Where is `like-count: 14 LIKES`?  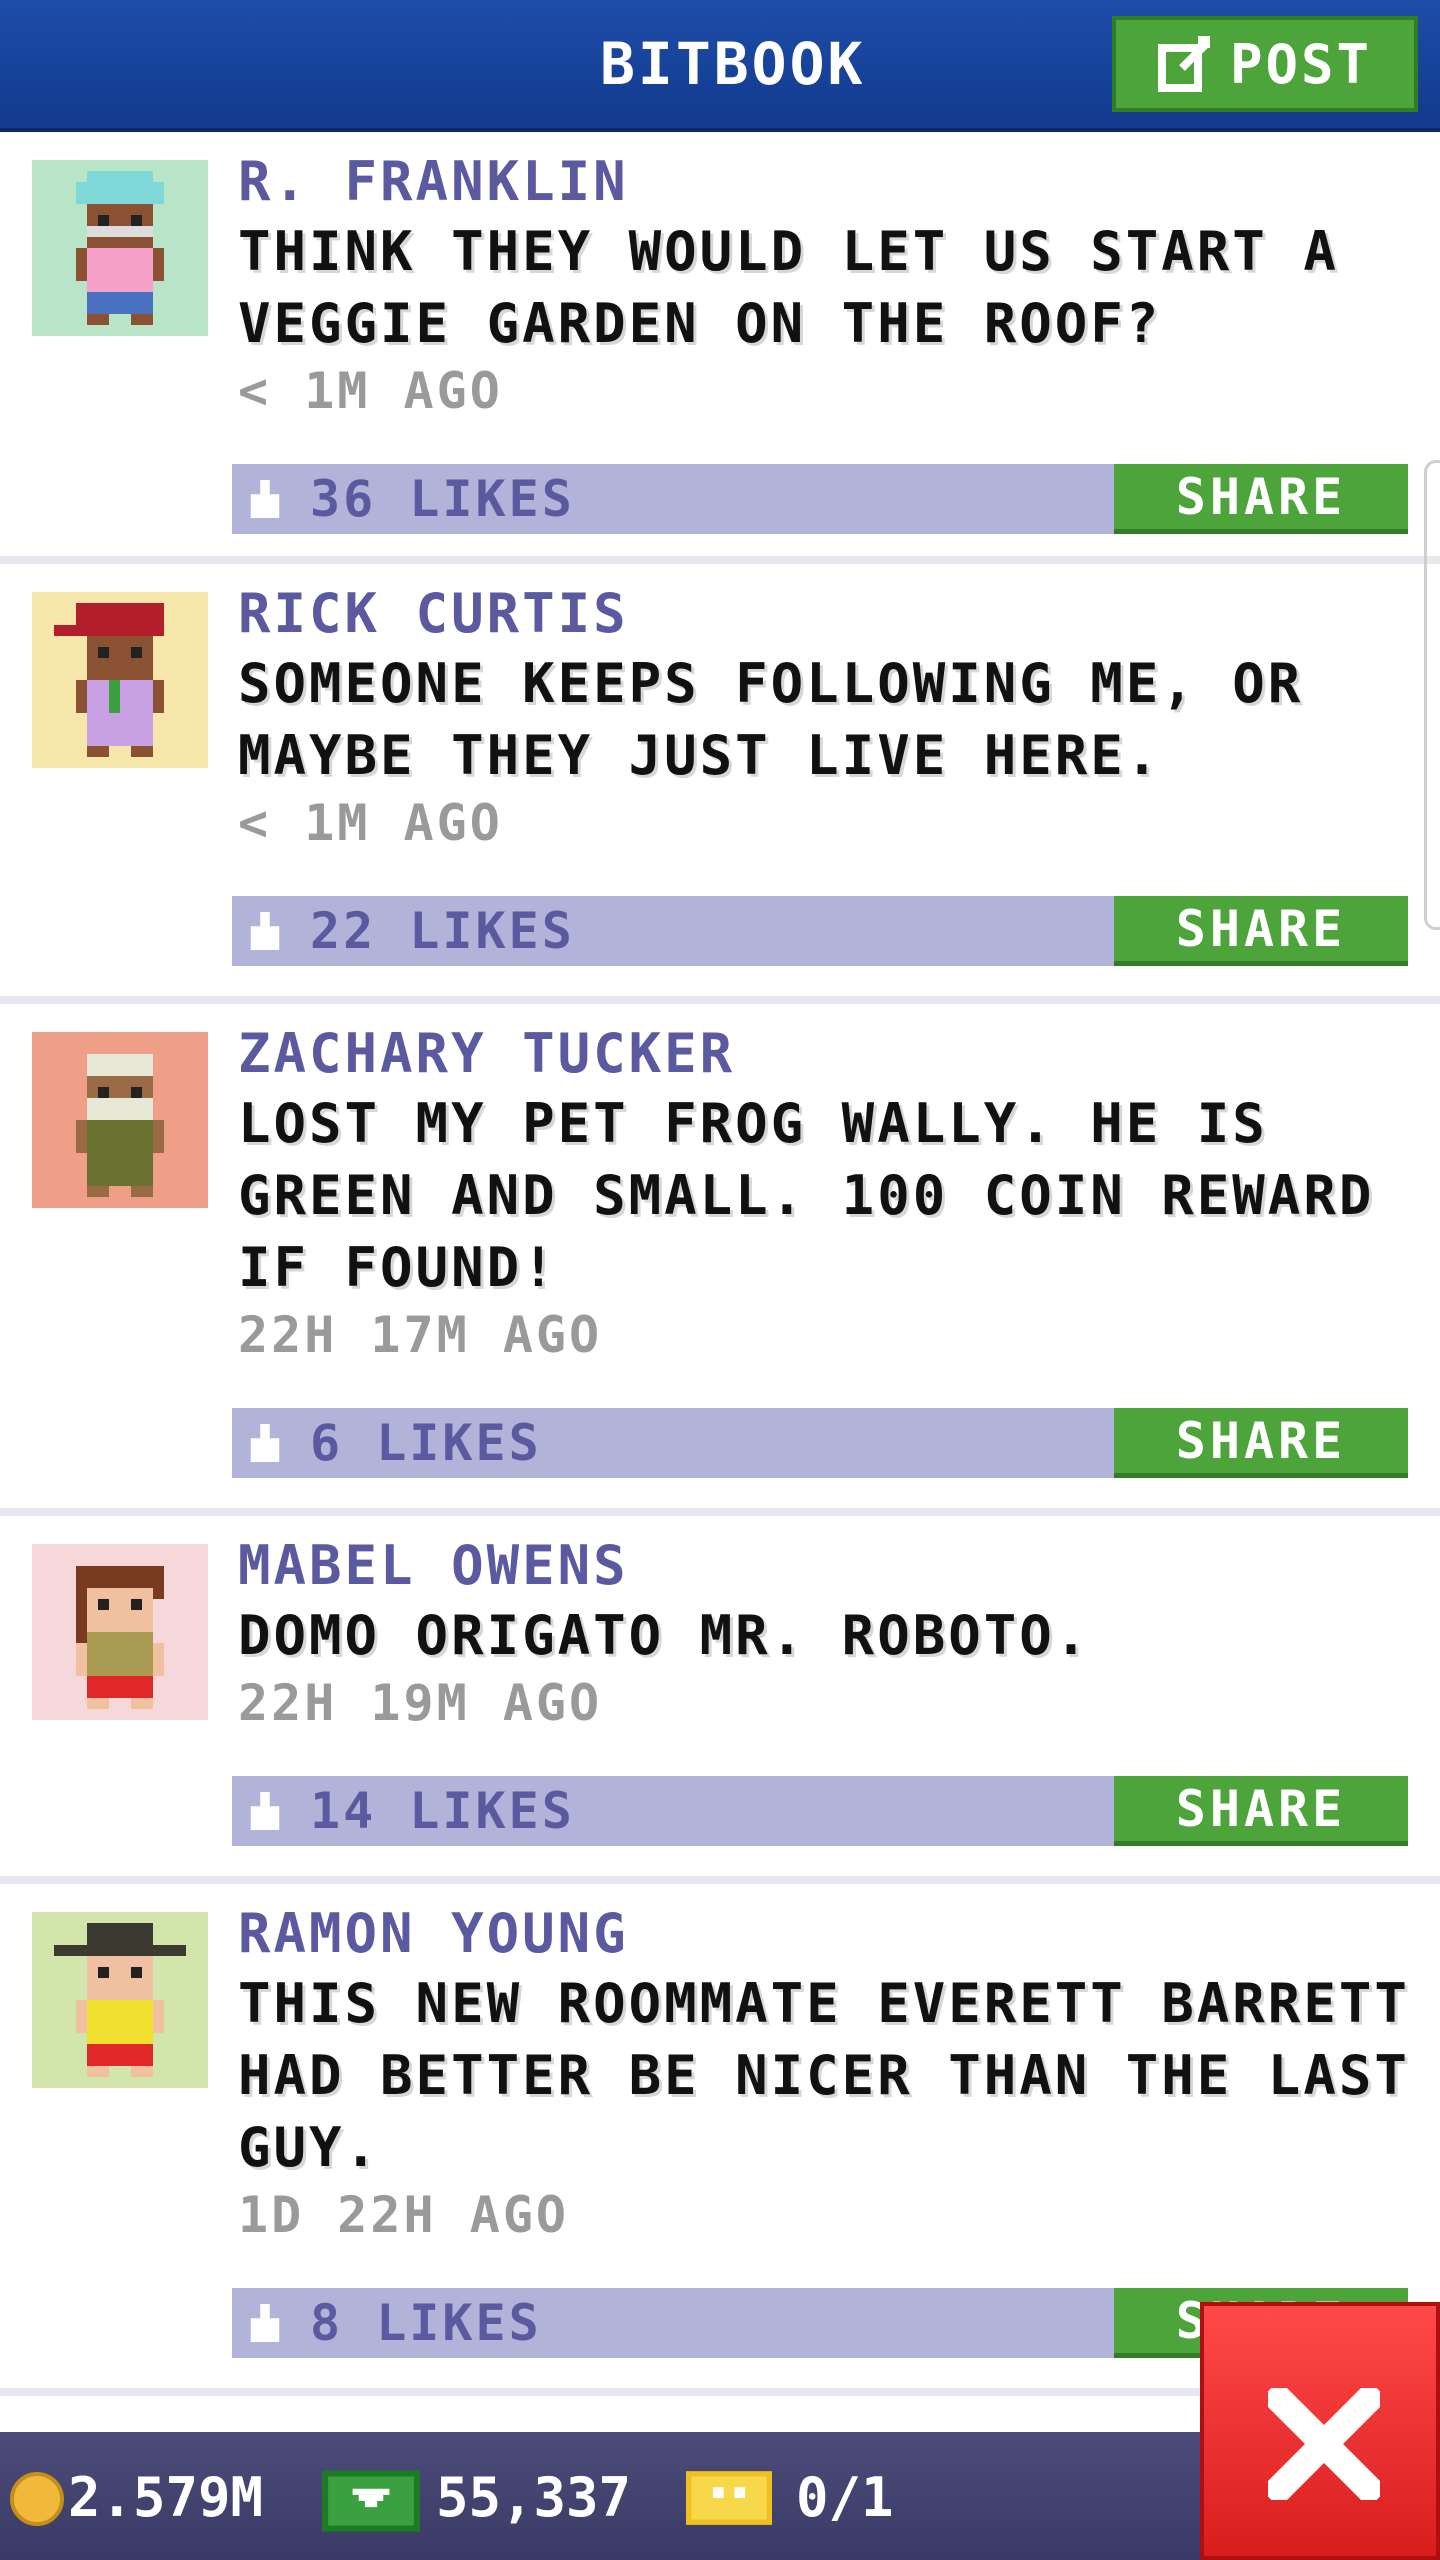
like-count: 14 LIKES is located at coordinates (442, 1811).